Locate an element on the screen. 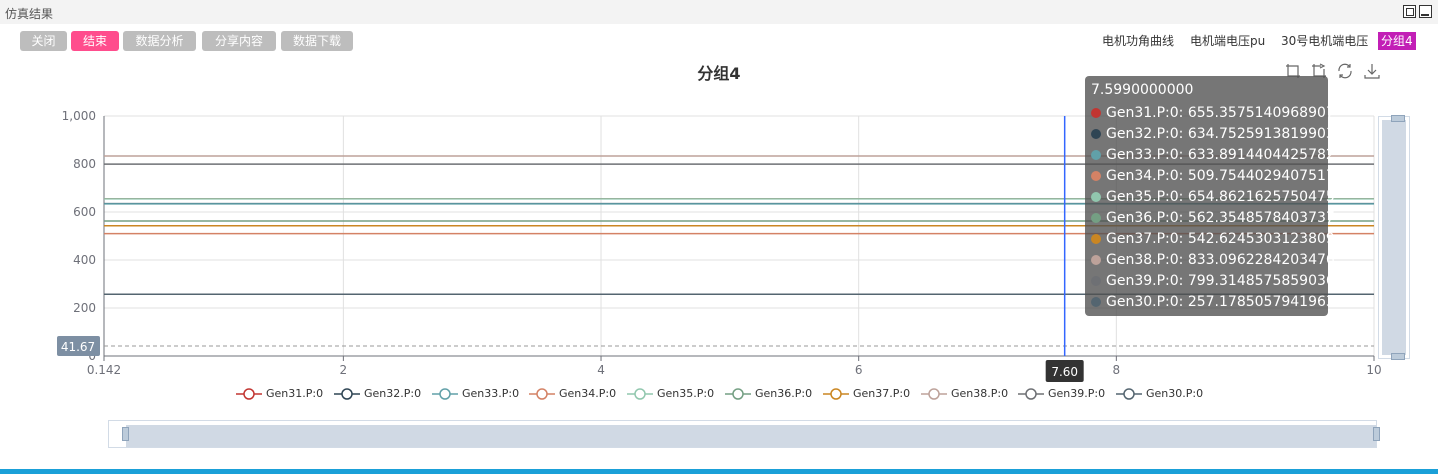 This screenshot has width=1438, height=474. legend-item: Gen37.P:0 is located at coordinates (869, 394).